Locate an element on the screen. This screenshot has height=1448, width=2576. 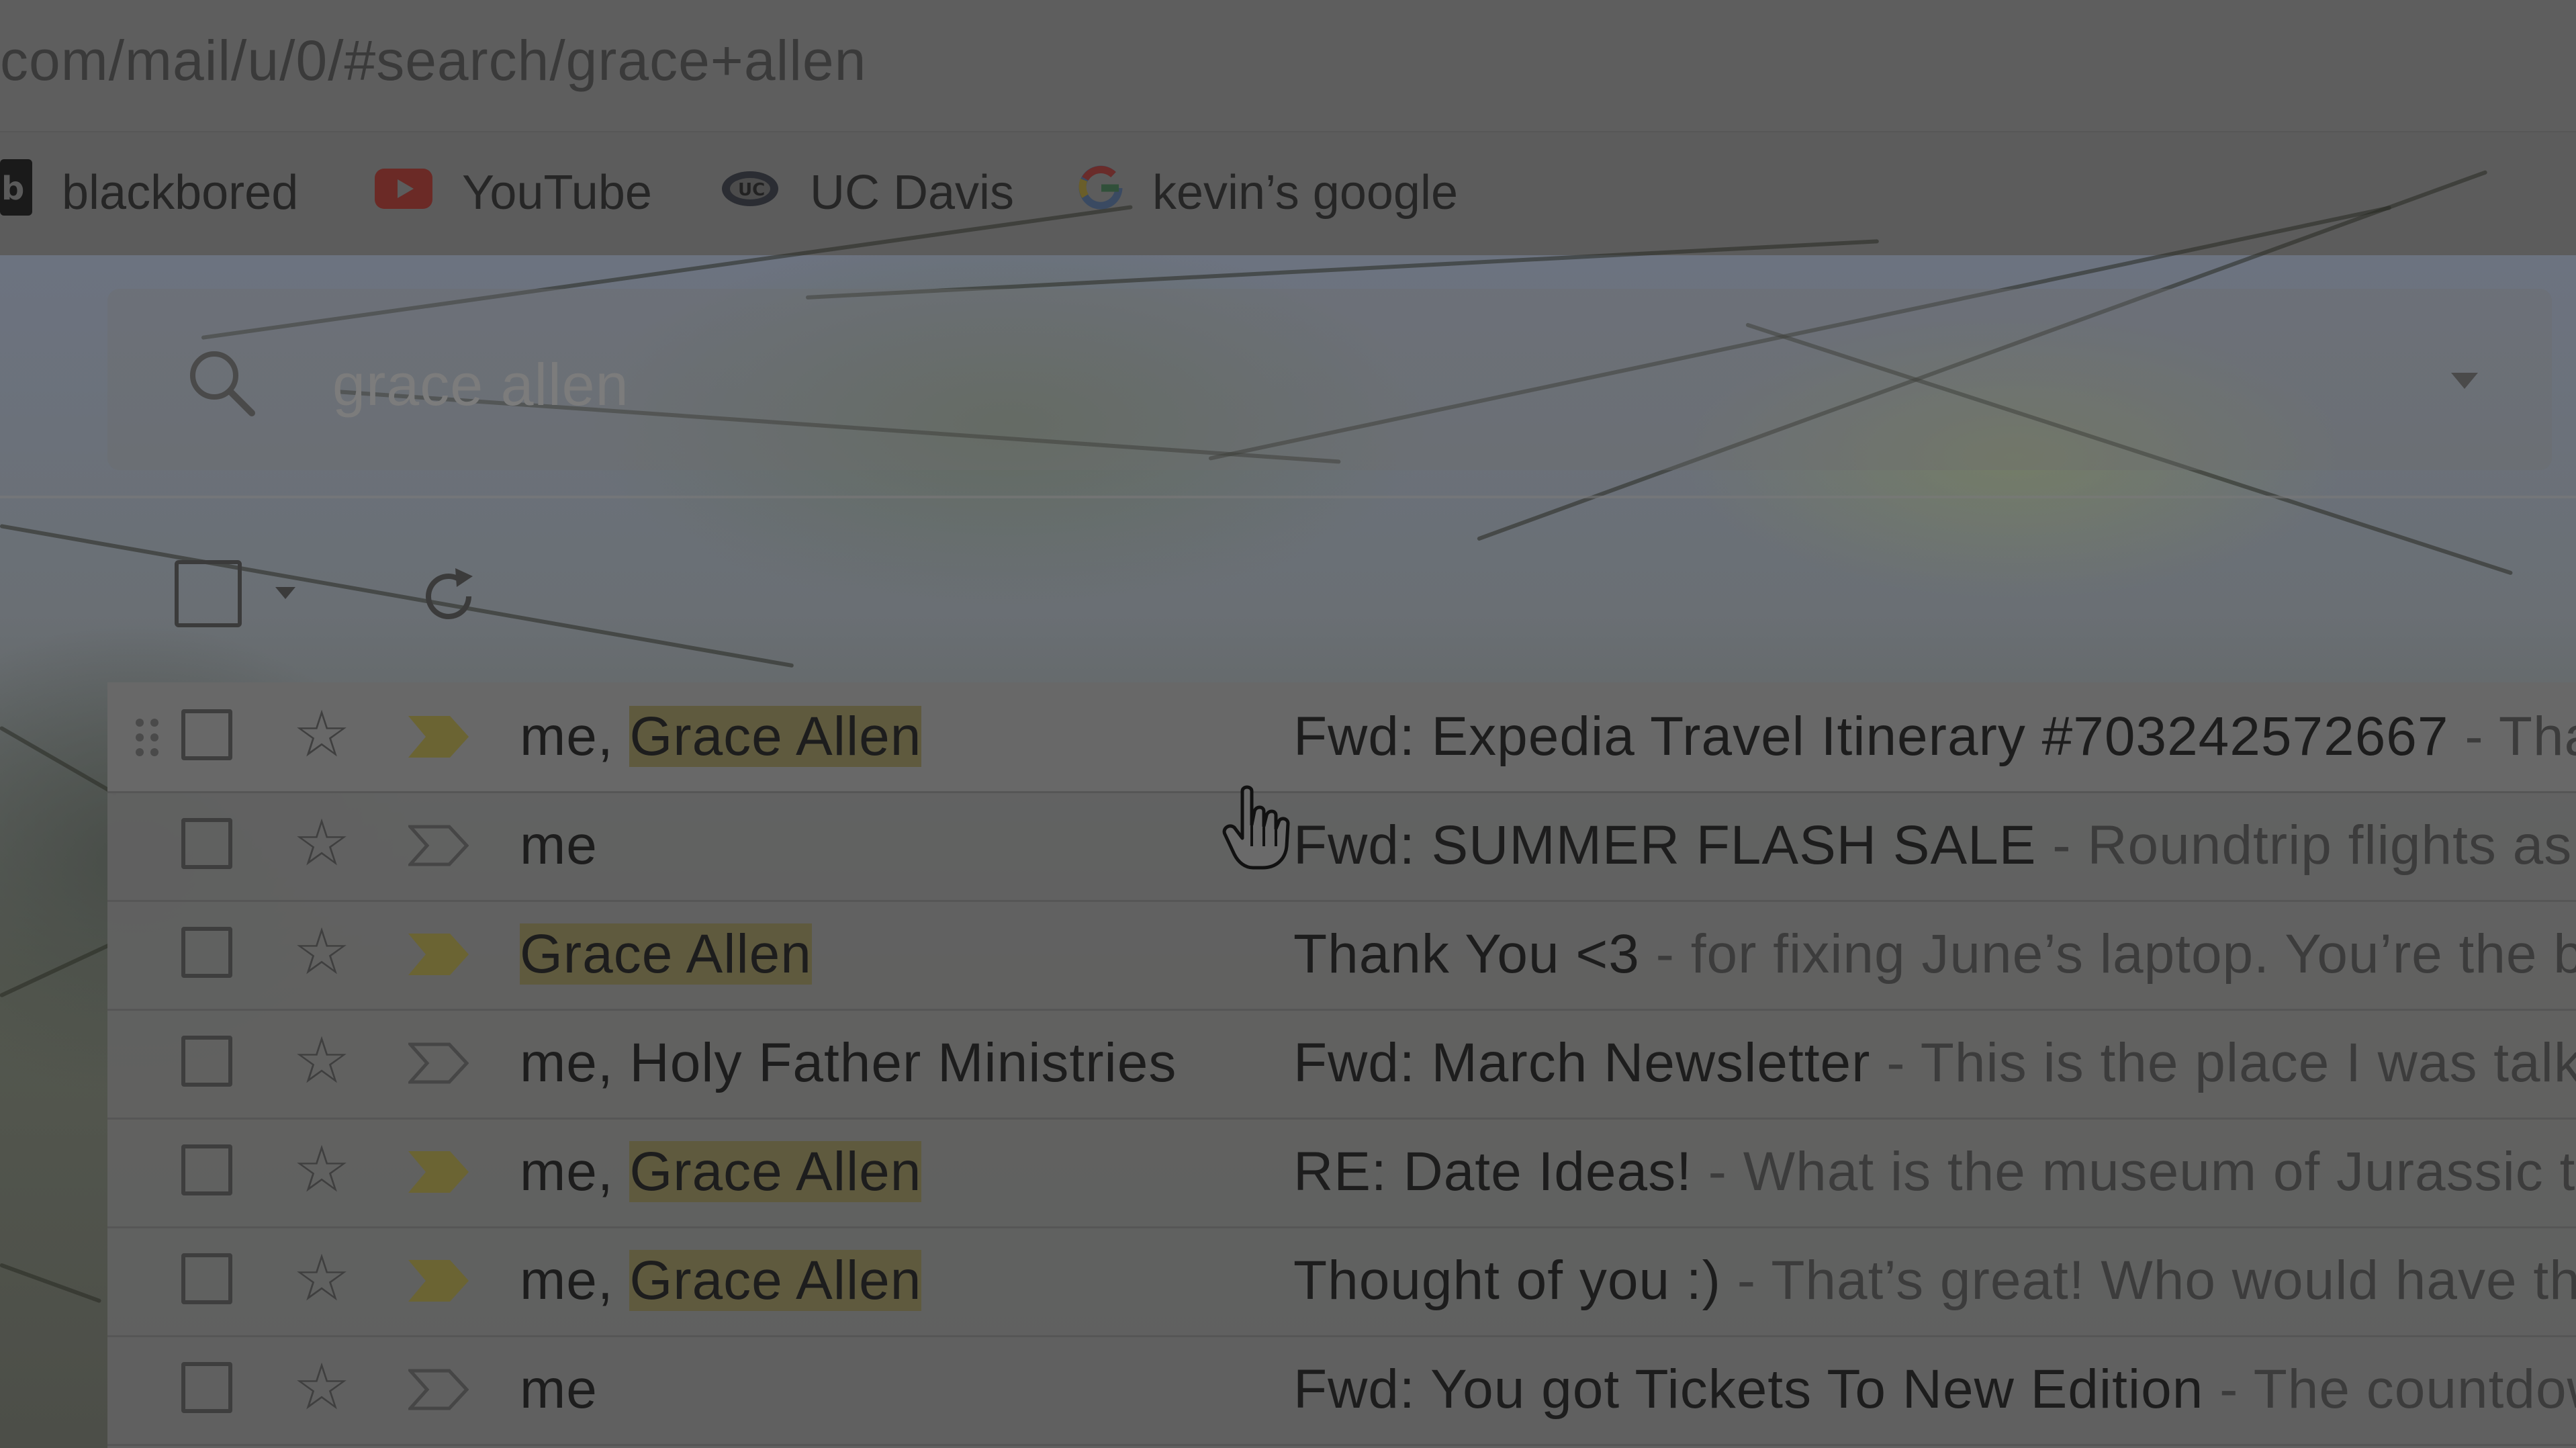
bookmark-label: kevin’s google is located at coordinates (1305, 193).